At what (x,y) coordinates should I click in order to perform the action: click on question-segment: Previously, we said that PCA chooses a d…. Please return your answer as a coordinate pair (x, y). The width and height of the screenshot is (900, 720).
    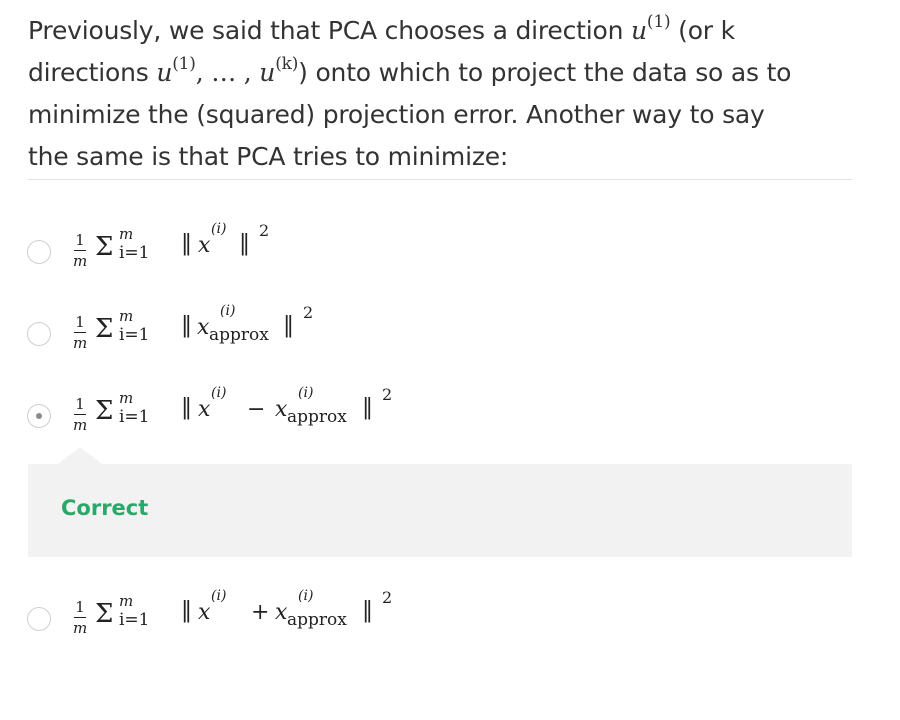
    Looking at the image, I should click on (329, 30).